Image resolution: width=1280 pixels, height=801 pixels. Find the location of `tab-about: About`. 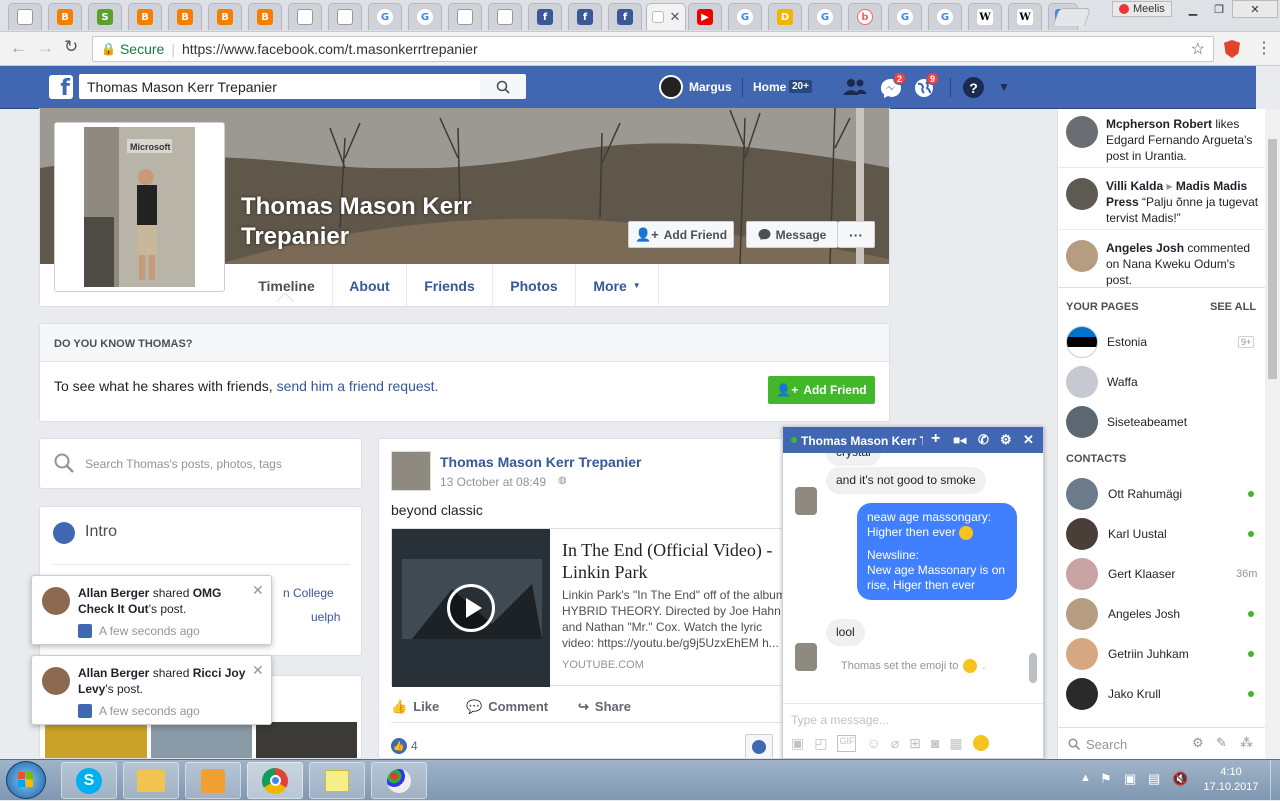

tab-about: About is located at coordinates (370, 285).